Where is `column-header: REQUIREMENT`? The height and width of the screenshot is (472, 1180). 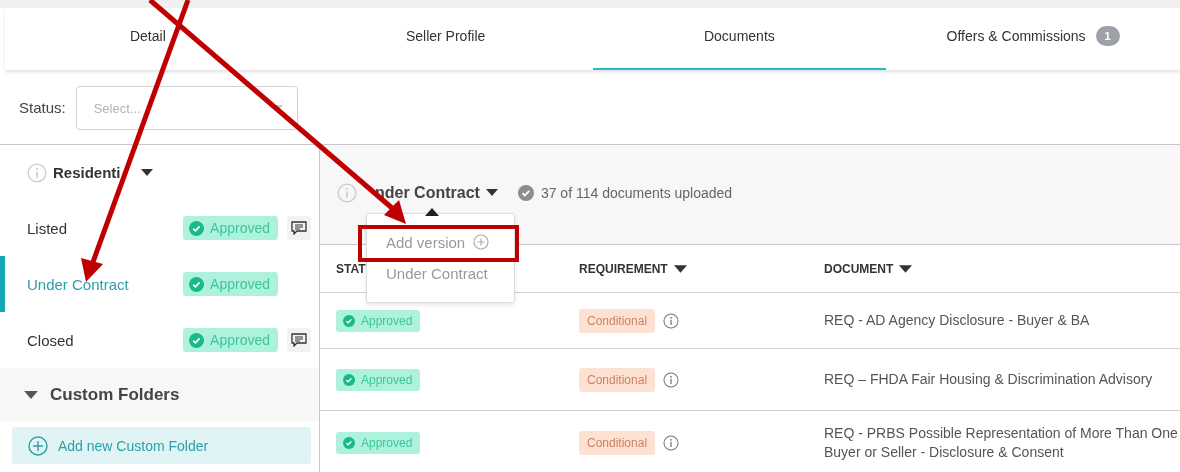
column-header: REQUIREMENT is located at coordinates (685, 268).